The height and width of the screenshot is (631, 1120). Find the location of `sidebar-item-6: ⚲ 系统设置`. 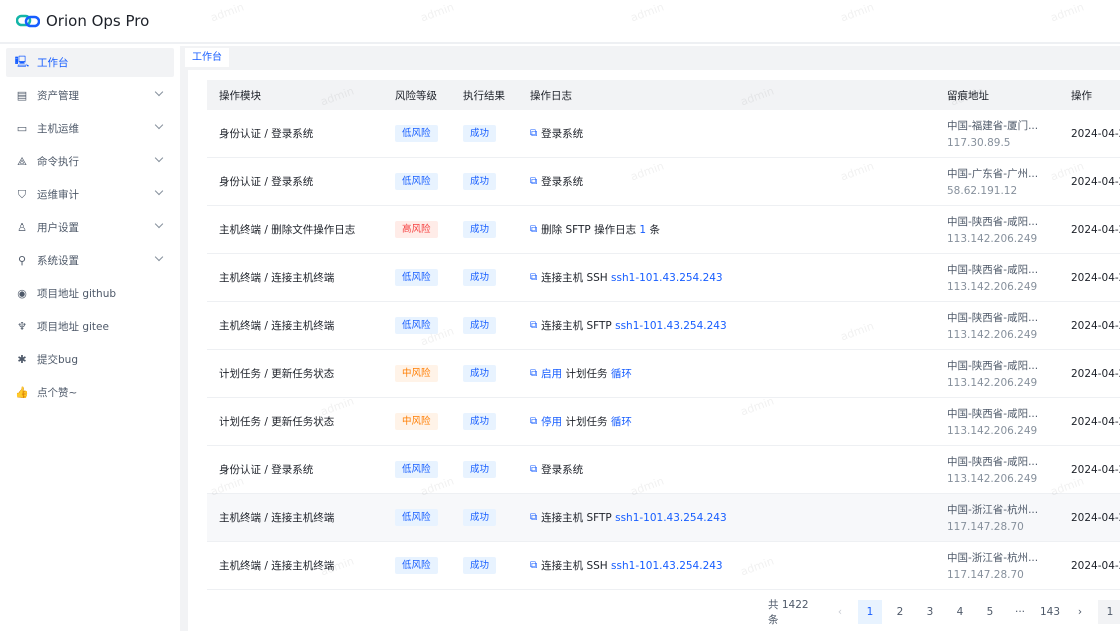

sidebar-item-6: ⚲ 系统设置 is located at coordinates (90, 260).